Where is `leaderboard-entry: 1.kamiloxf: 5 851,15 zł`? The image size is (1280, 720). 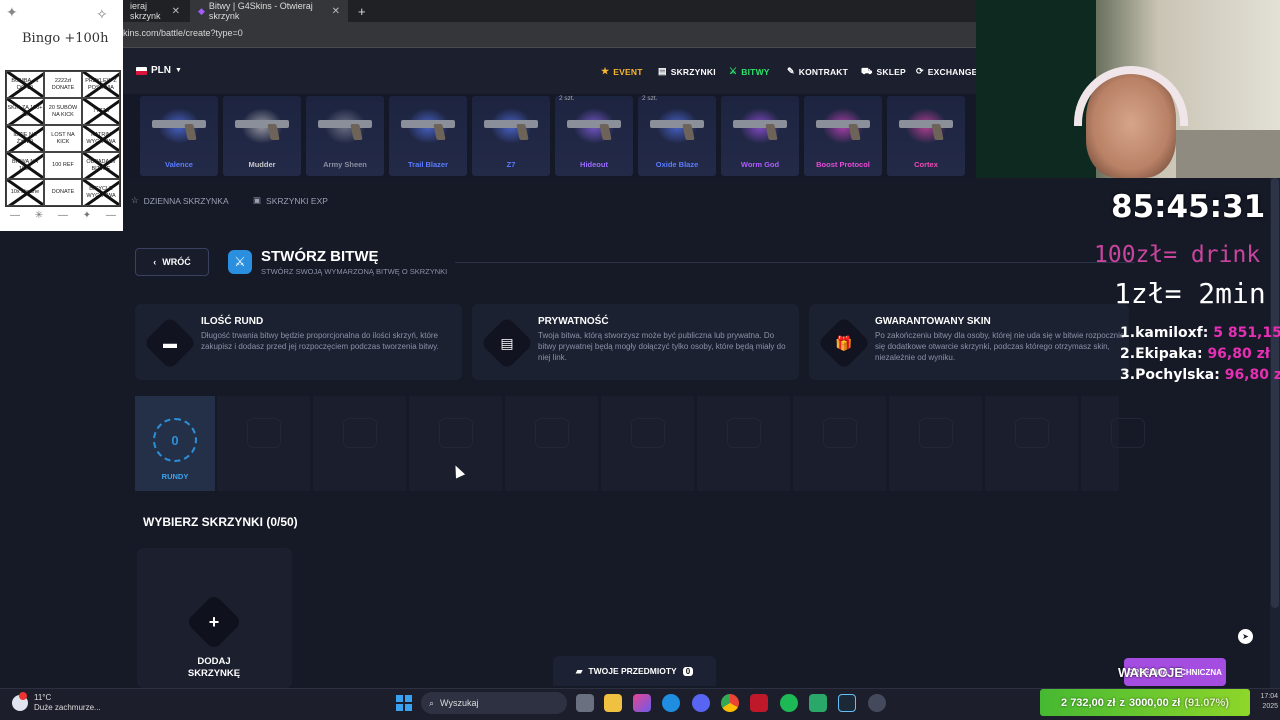 leaderboard-entry: 1.kamiloxf: 5 851,15 zł is located at coordinates (1200, 333).